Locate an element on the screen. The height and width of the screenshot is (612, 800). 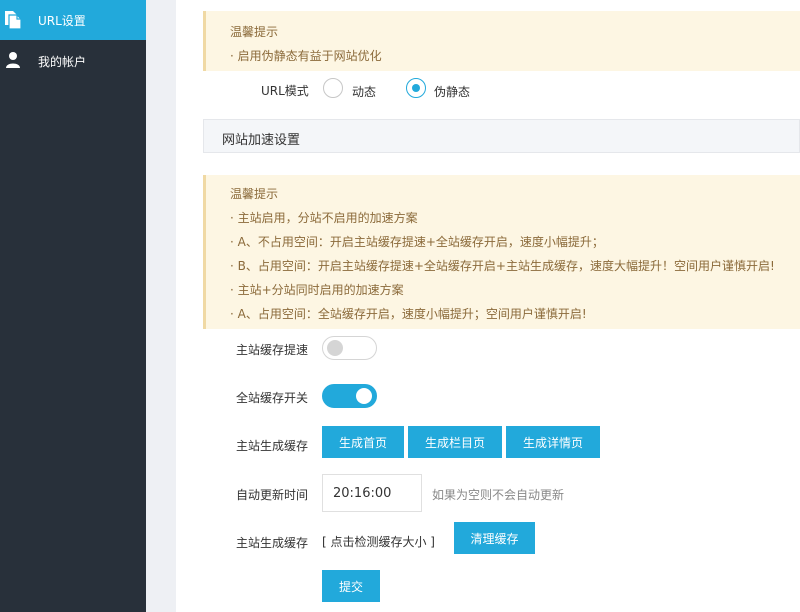
user-icon is located at coordinates (15, 61).